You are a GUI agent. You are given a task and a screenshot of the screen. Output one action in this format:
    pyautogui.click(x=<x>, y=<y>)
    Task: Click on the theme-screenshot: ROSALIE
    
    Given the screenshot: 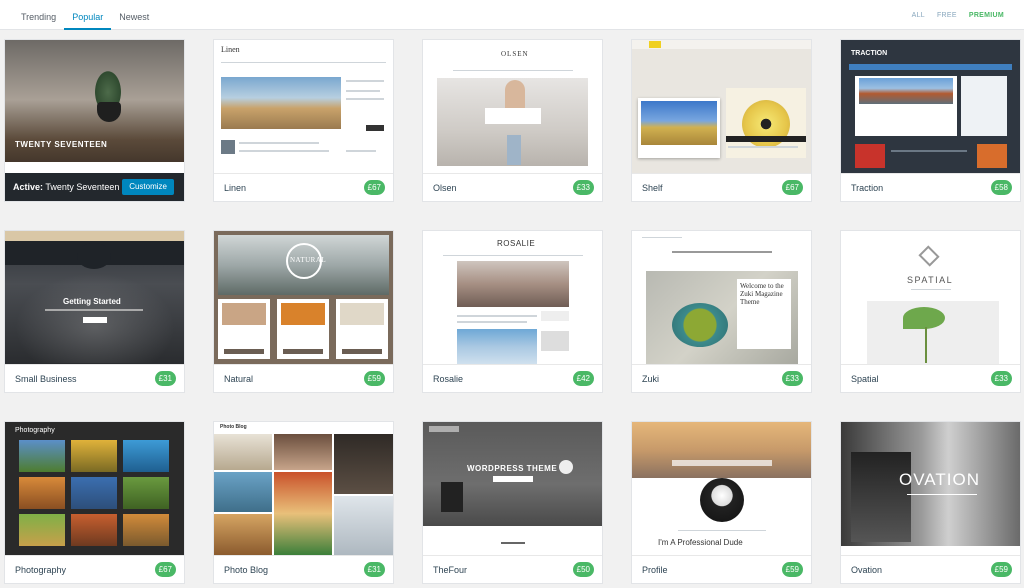 What is the action you would take?
    pyautogui.click(x=512, y=297)
    